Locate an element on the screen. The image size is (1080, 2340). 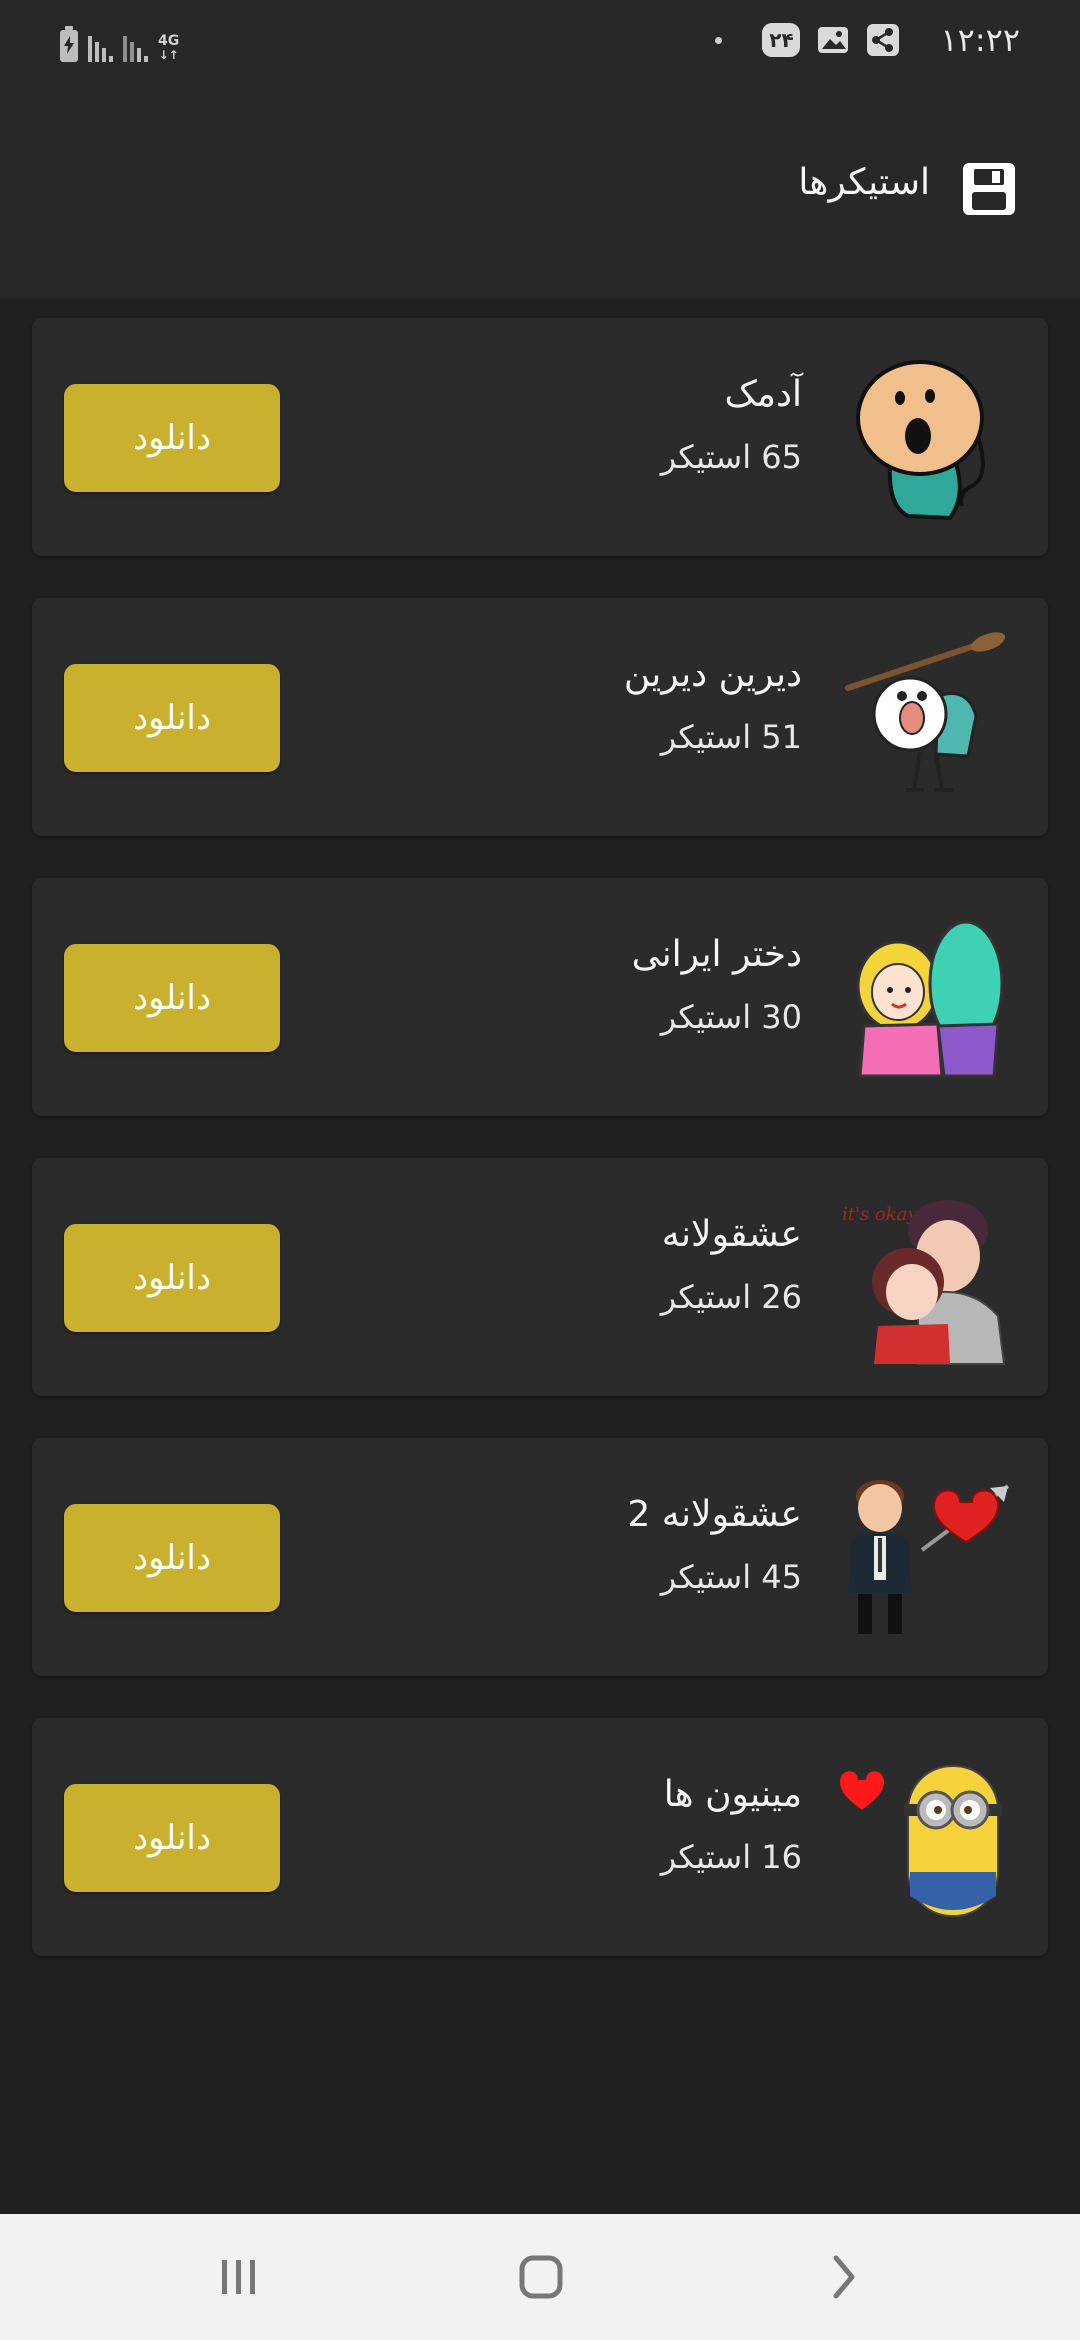
pack-sticker-count: 45 استیکر is located at coordinates (731, 1577).